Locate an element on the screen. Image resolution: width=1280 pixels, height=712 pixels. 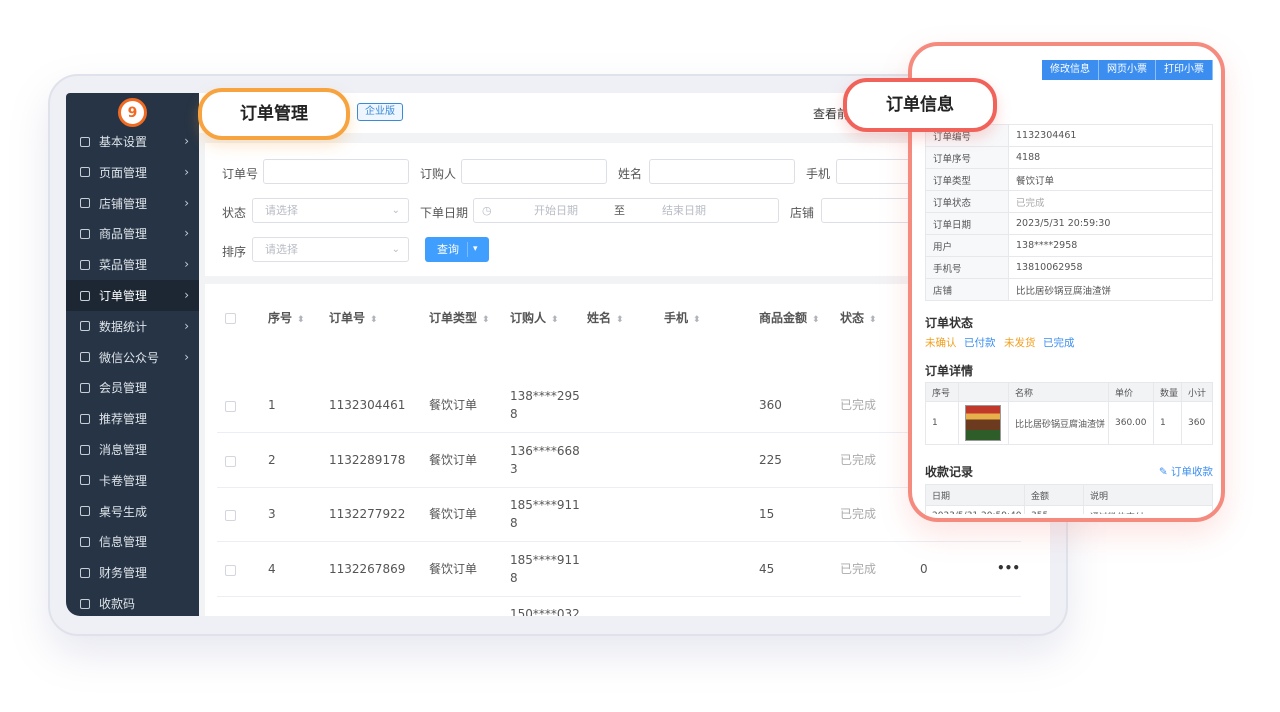
edit-info-button: 修改信息 is located at coordinates (1070, 70).